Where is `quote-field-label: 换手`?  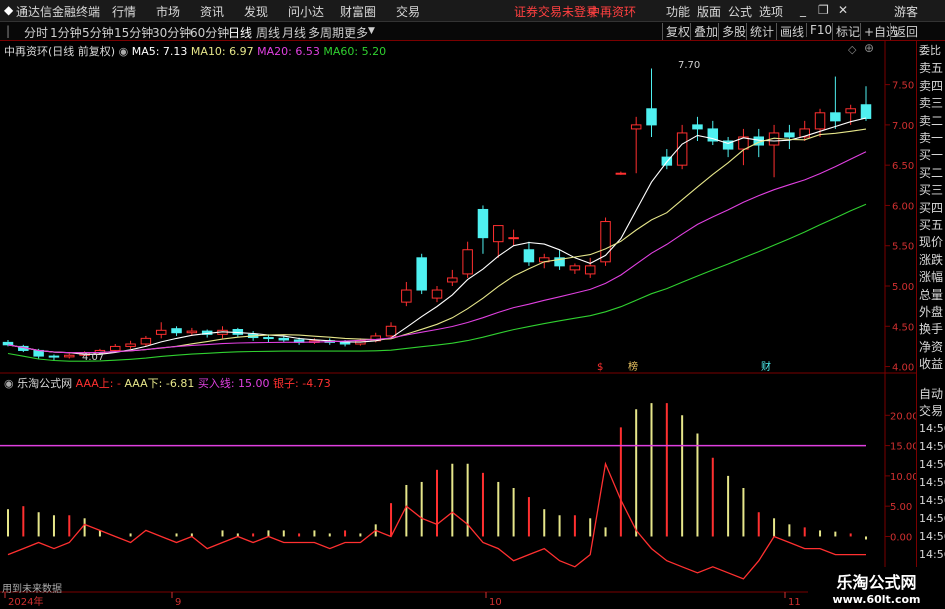
quote-field-label: 换手 is located at coordinates (931, 329).